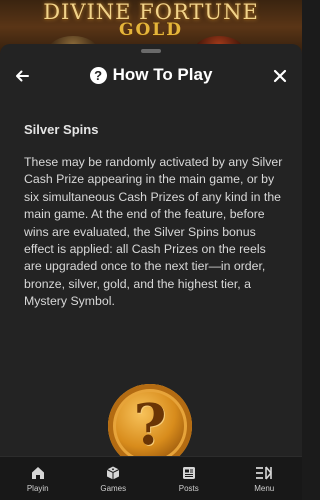  What do you see at coordinates (113, 473) in the screenshot?
I see `dice-icon` at bounding box center [113, 473].